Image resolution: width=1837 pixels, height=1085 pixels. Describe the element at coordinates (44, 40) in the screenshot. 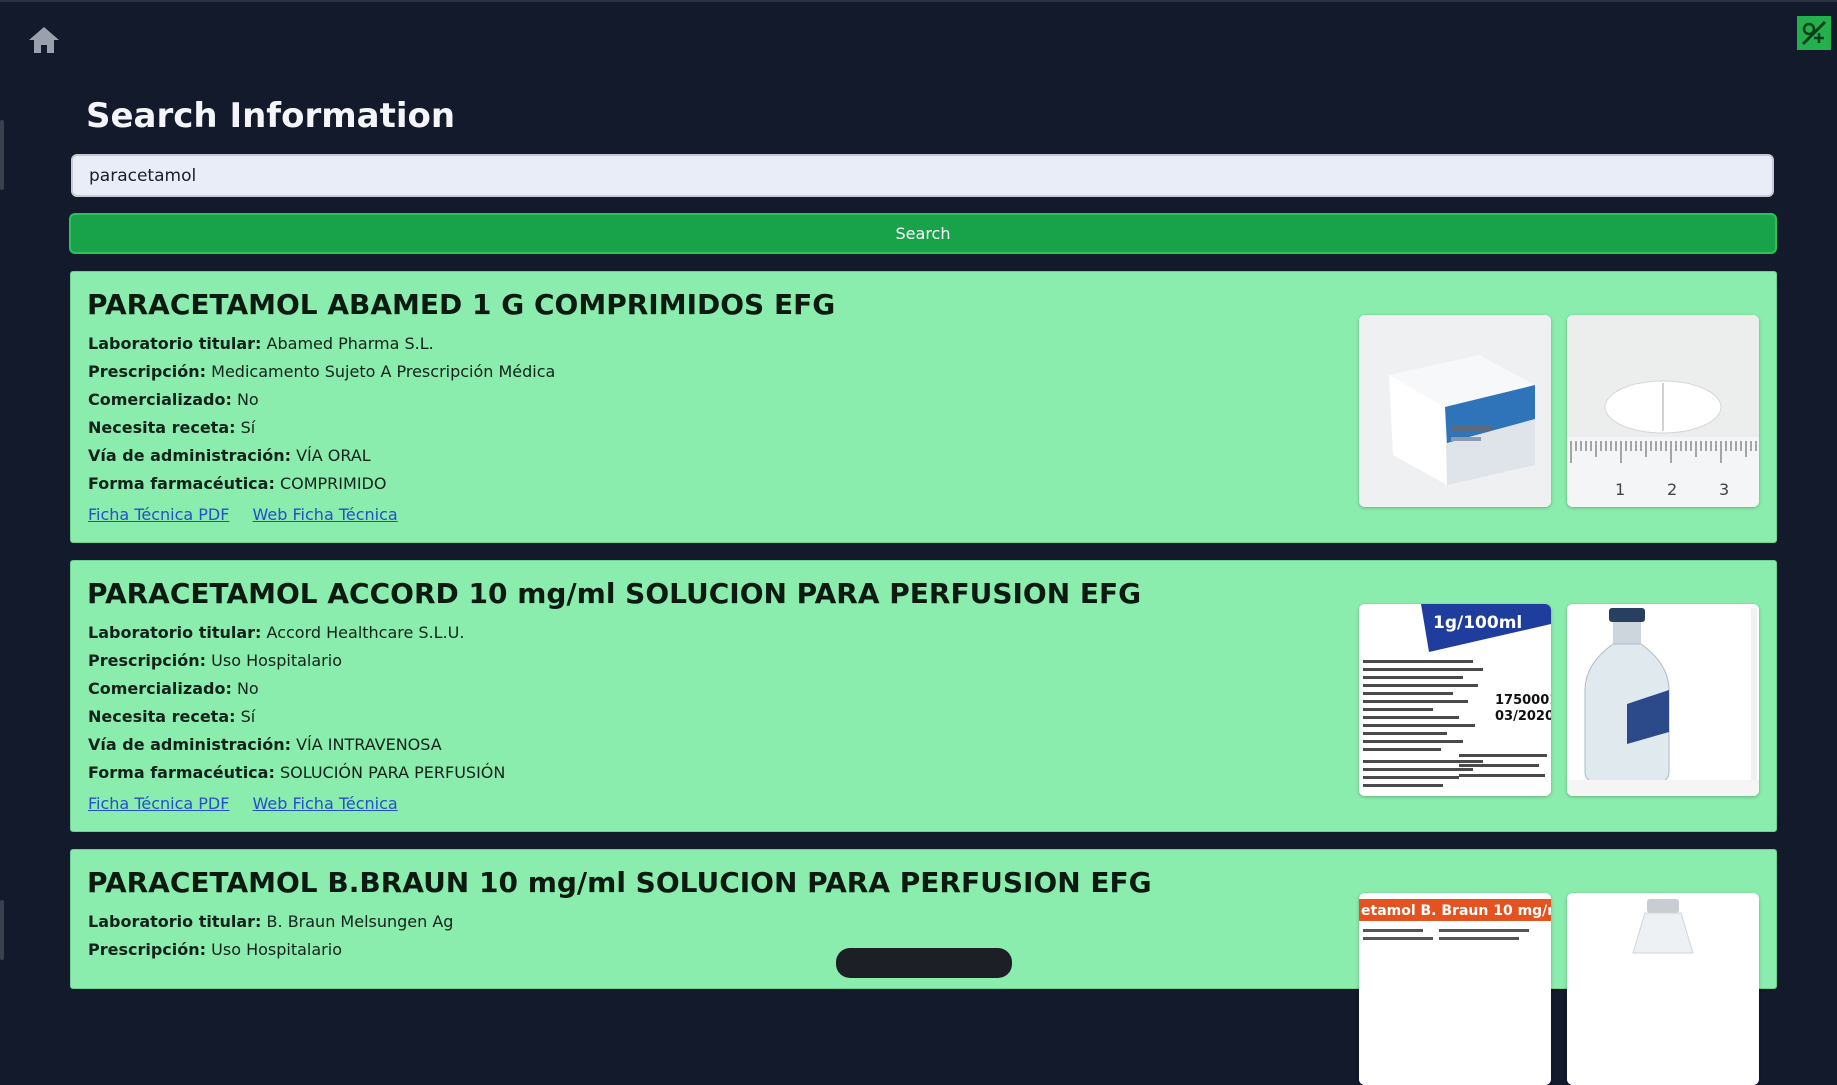

I see `home-icon` at that location.